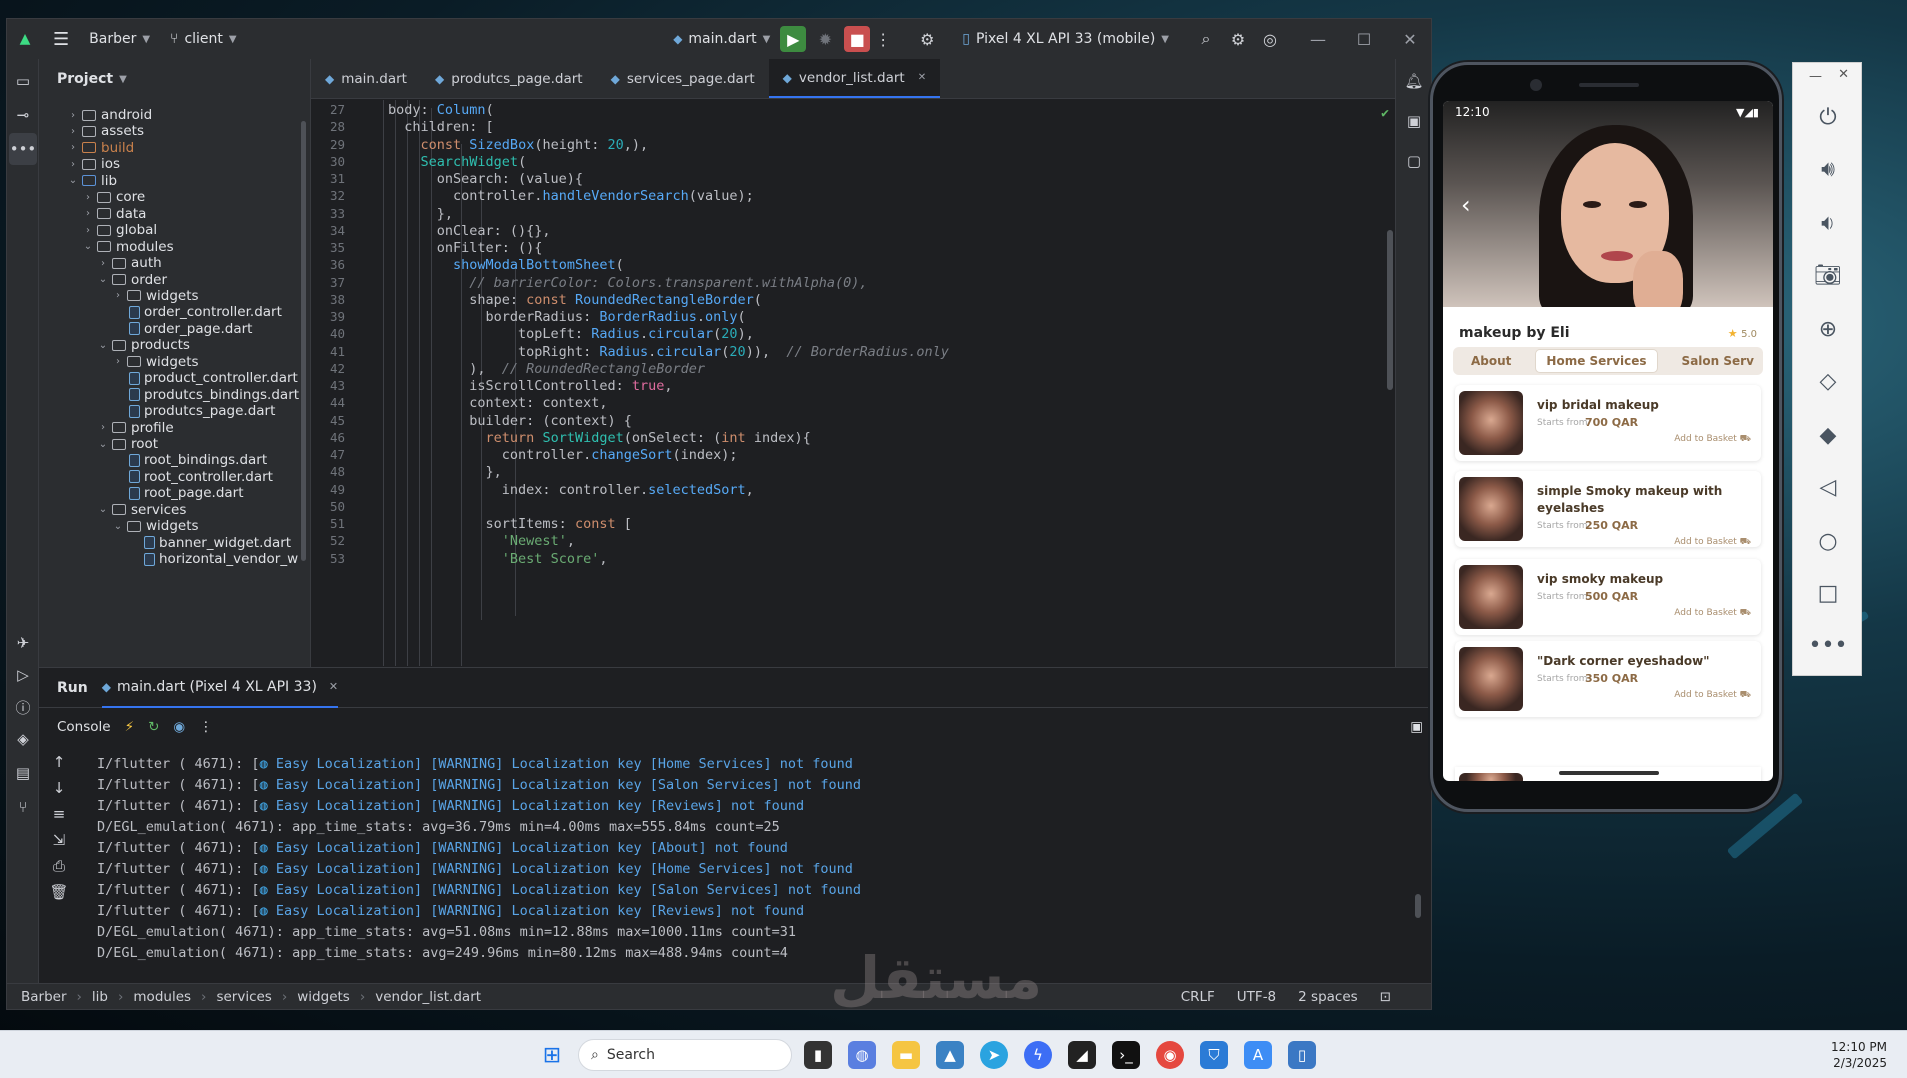 The width and height of the screenshot is (1907, 1078). Describe the element at coordinates (854, 78) in the screenshot. I see `editor-tab: ◆ vendor_list.dart ✕` at that location.